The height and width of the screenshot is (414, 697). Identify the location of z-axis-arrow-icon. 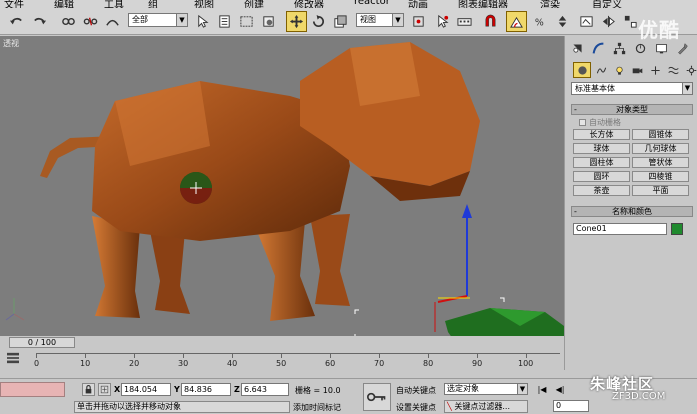
(467, 211).